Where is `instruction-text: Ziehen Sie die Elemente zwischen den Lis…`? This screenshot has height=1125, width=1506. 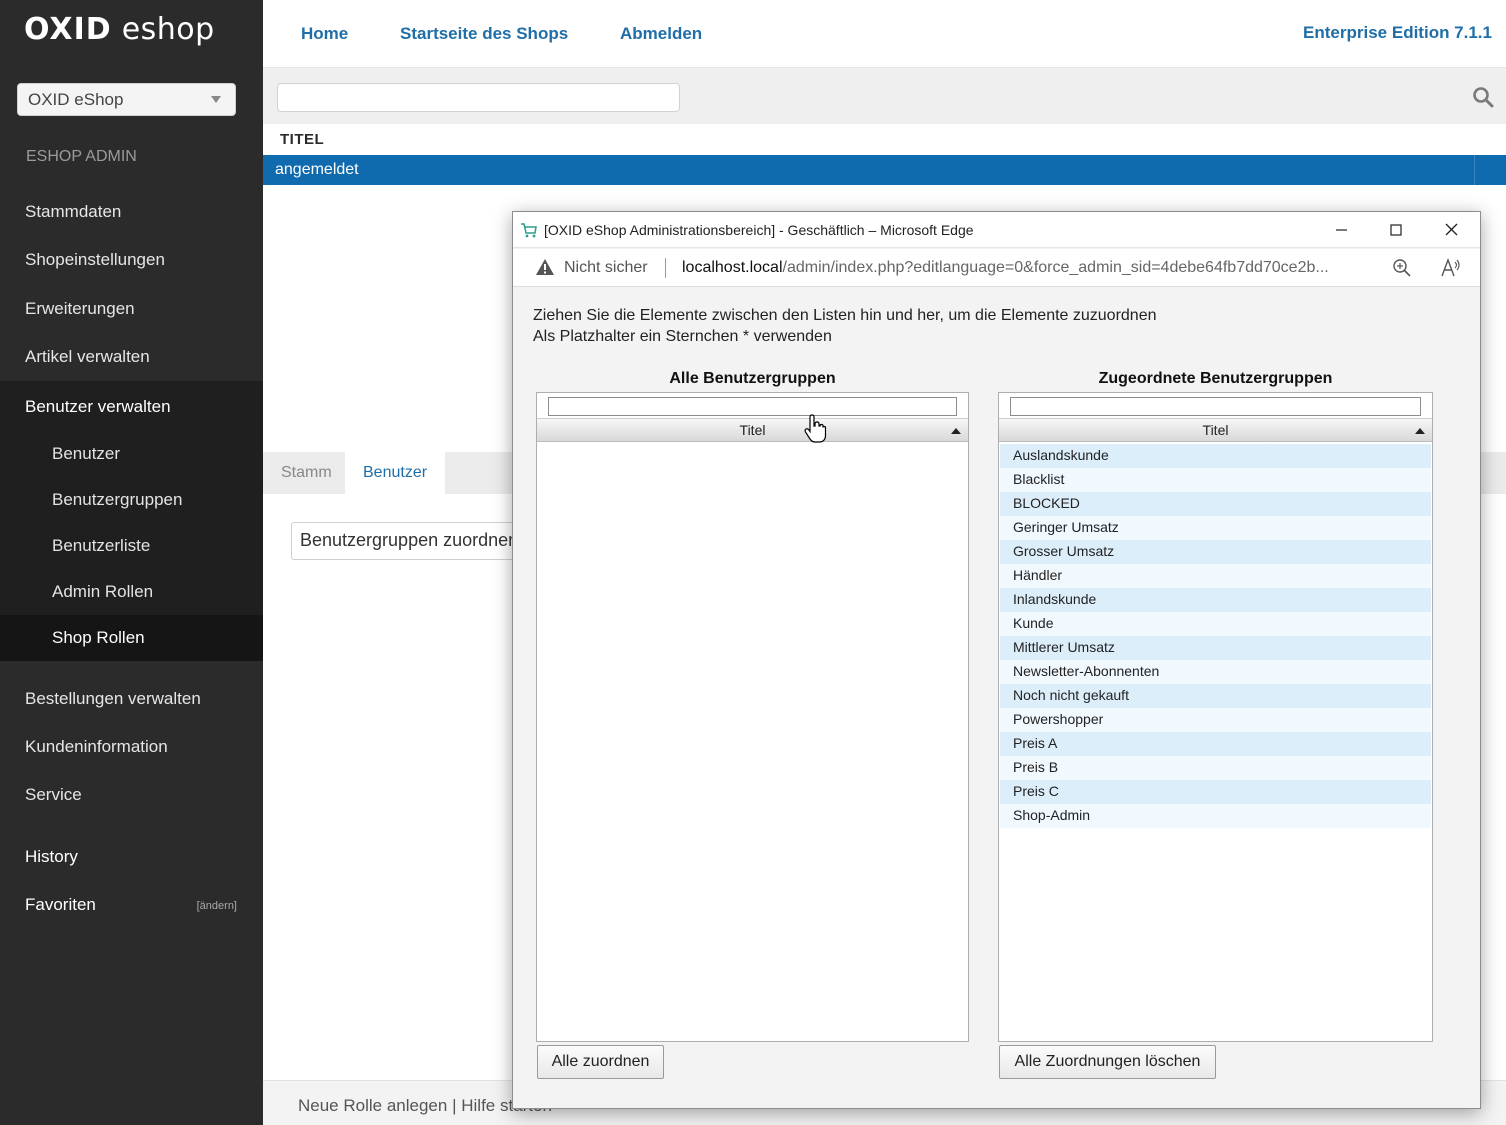
instruction-text: Ziehen Sie die Elemente zwischen den Lis… is located at coordinates (845, 316).